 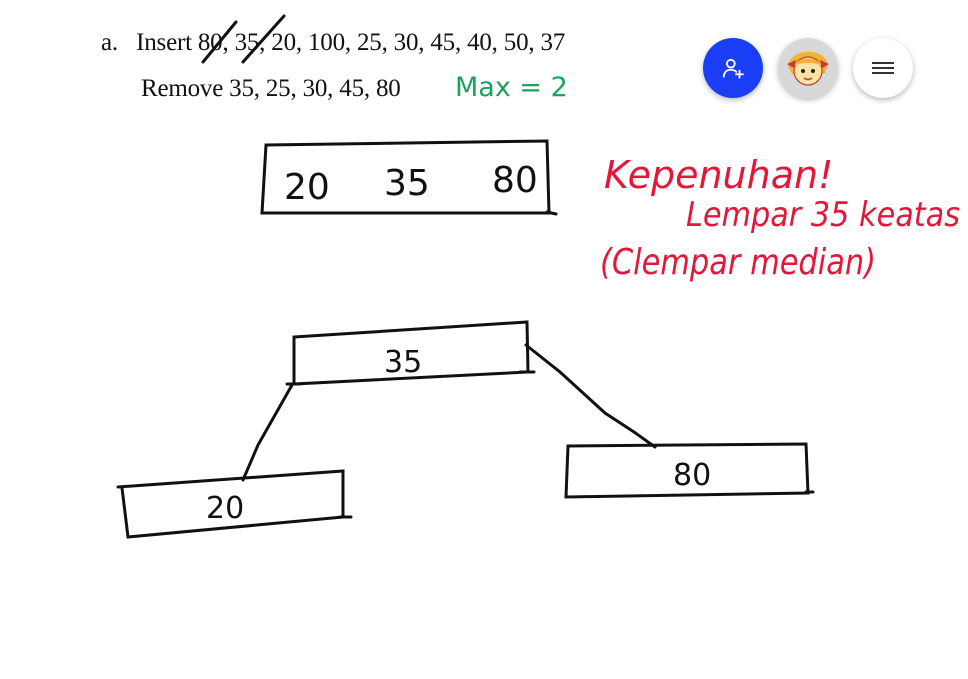 What do you see at coordinates (225, 508) in the screenshot?
I see `left-child-key: 20` at bounding box center [225, 508].